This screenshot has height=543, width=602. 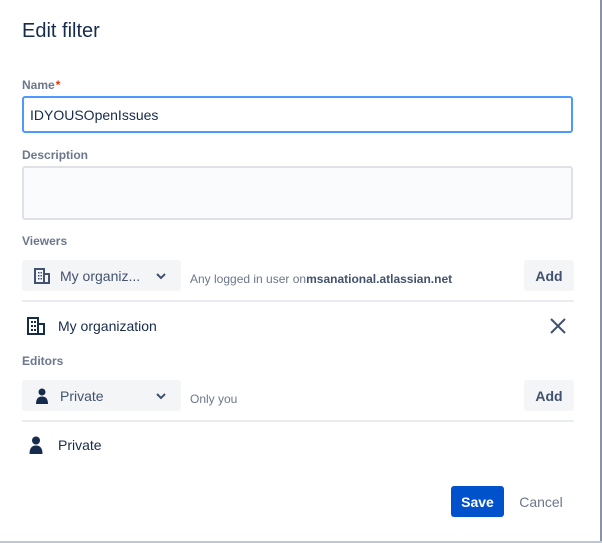 What do you see at coordinates (107, 326) in the screenshot?
I see `viewer-entry-label: My organization` at bounding box center [107, 326].